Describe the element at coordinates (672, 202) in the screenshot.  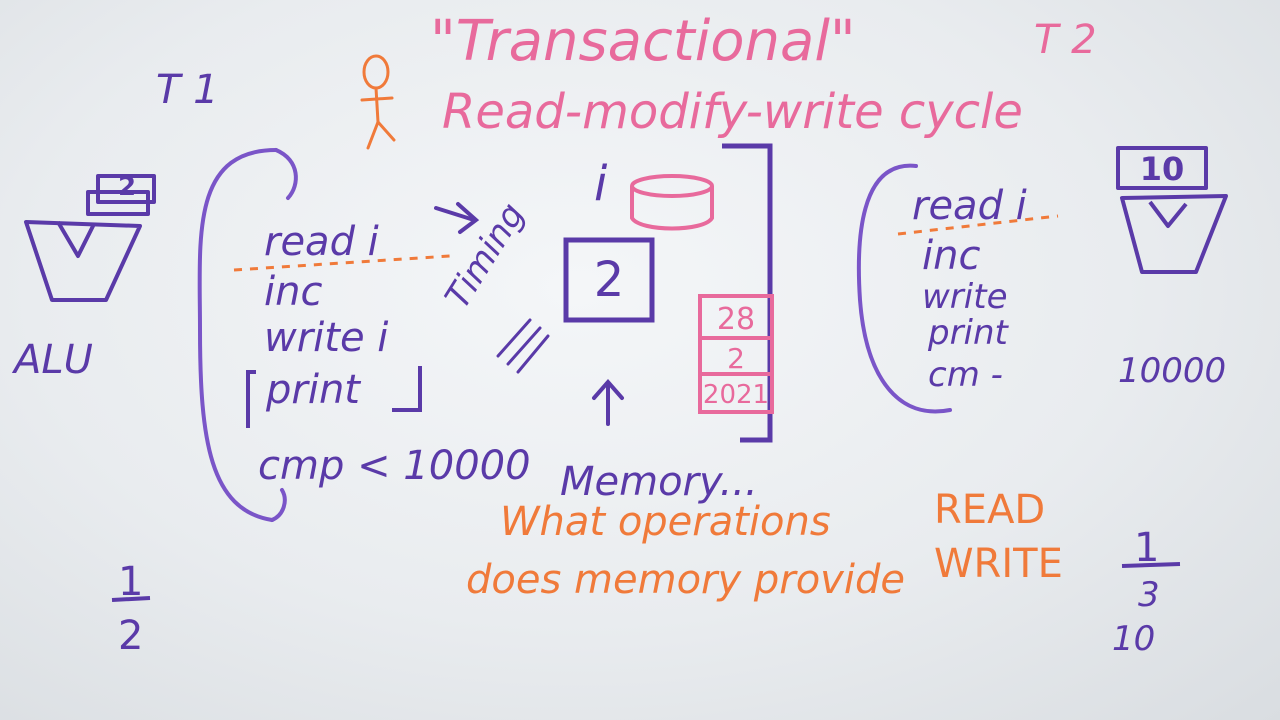
I see `storage-cylinder-icon` at that location.